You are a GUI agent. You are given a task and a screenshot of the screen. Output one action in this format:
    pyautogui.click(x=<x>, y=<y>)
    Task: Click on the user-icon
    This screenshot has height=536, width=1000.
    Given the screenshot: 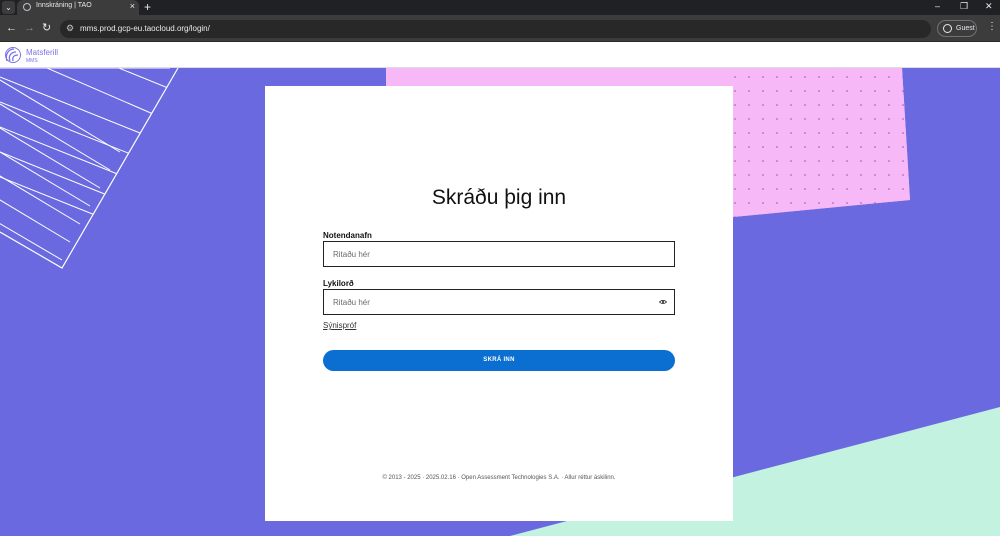 What is the action you would take?
    pyautogui.click(x=947, y=28)
    